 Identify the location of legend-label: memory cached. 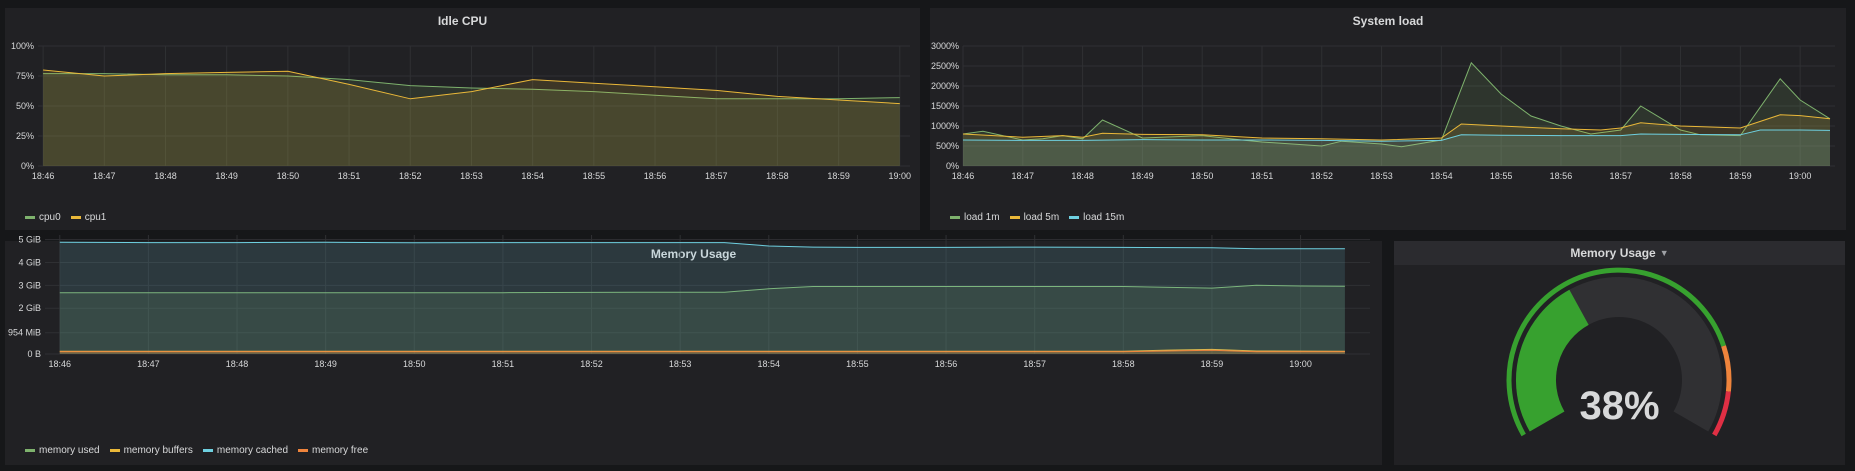
(252, 450).